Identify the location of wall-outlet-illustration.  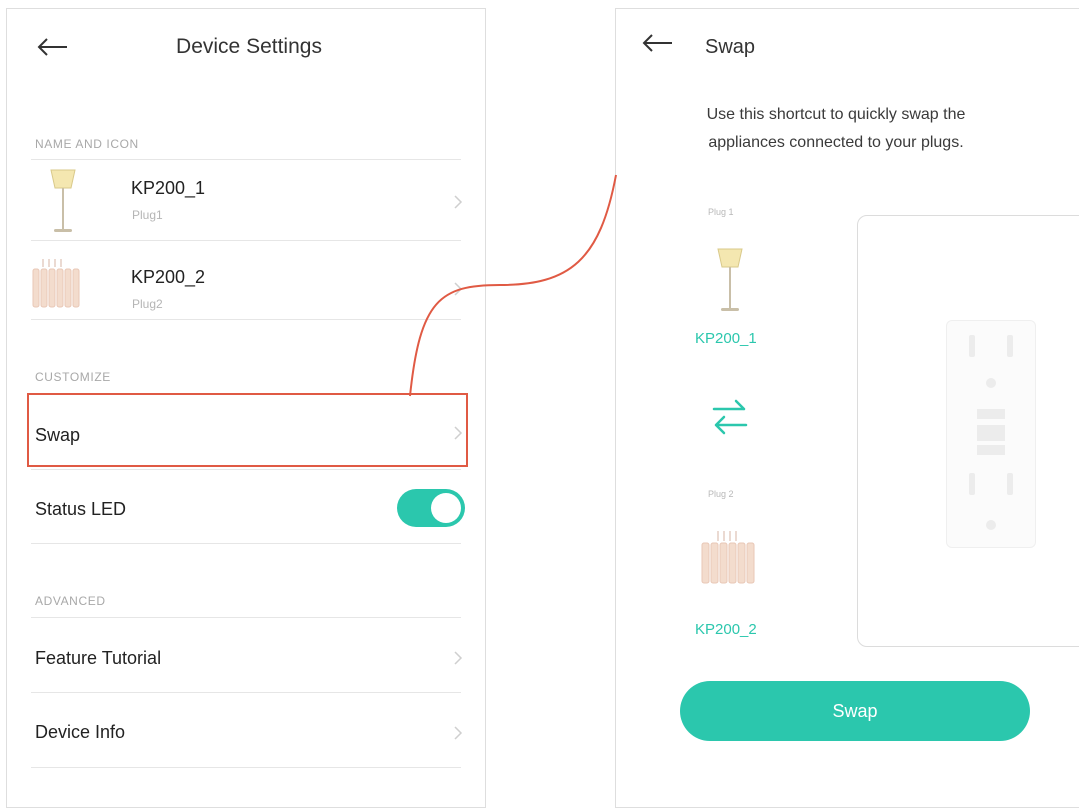
(991, 434).